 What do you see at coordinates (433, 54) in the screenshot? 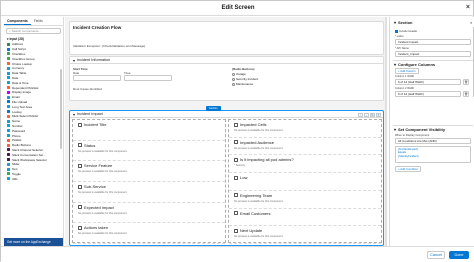
I see `api-name-field: Incident_Impact` at bounding box center [433, 54].